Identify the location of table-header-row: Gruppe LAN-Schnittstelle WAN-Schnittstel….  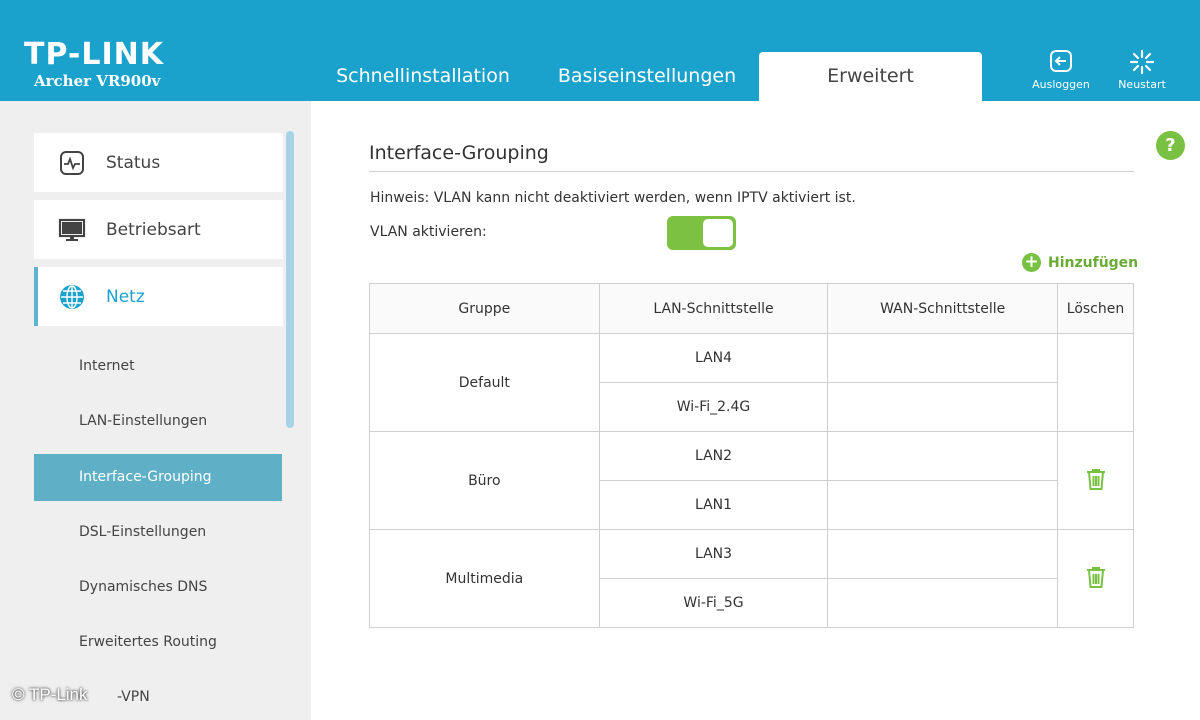
(751, 308).